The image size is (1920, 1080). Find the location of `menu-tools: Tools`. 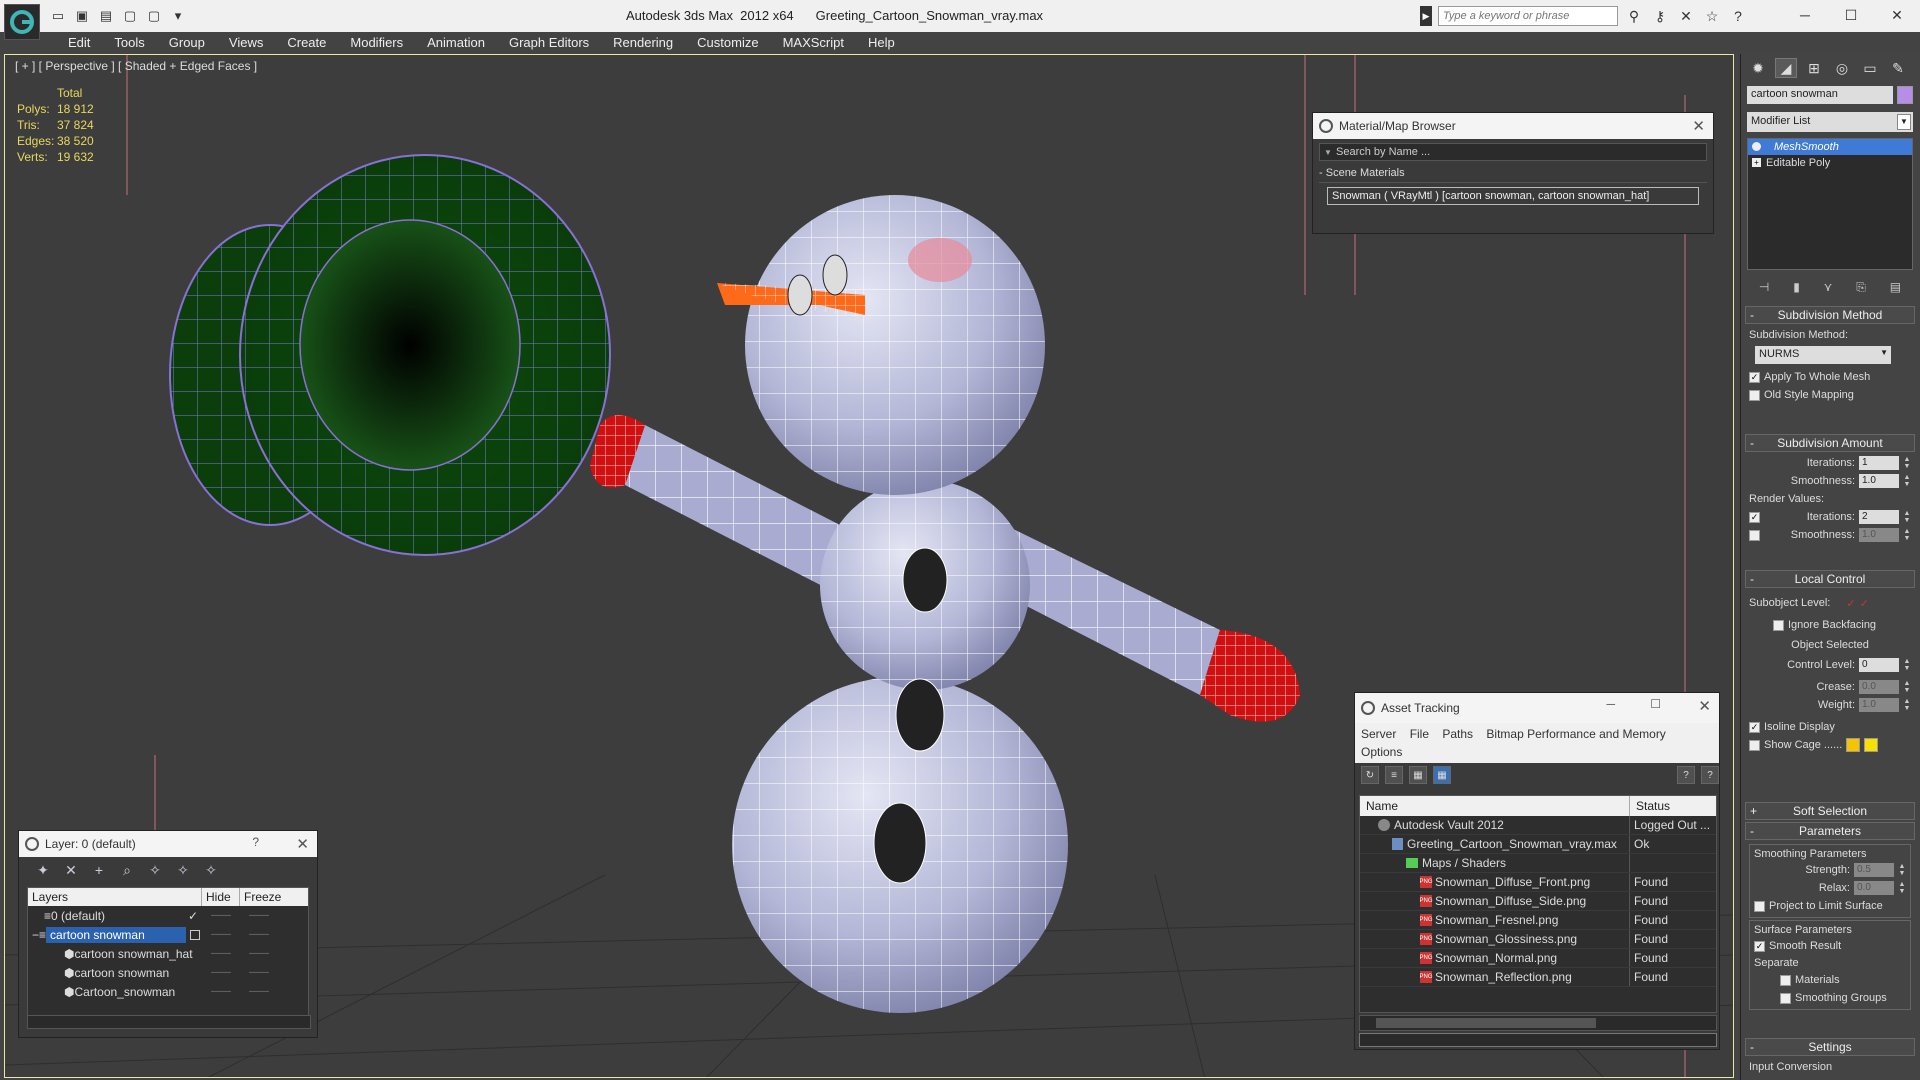

menu-tools: Tools is located at coordinates (129, 43).